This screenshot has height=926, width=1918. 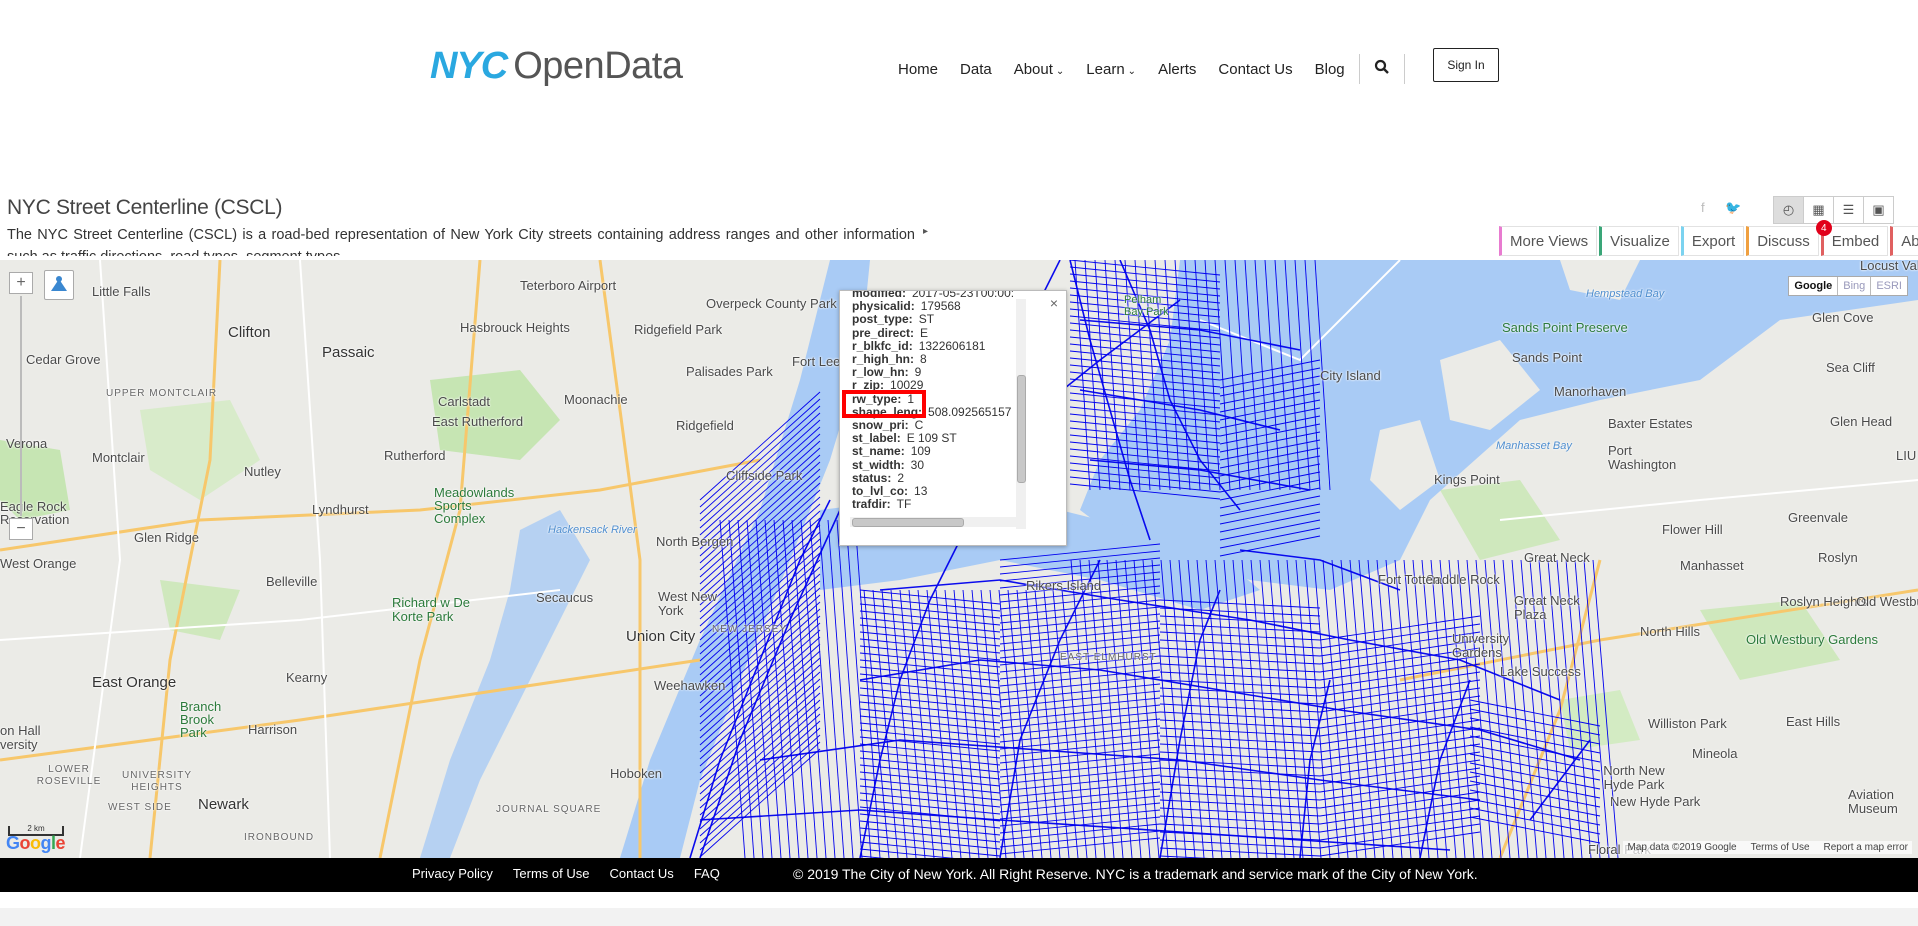 What do you see at coordinates (926, 319) in the screenshot?
I see `attribute-value: ST` at bounding box center [926, 319].